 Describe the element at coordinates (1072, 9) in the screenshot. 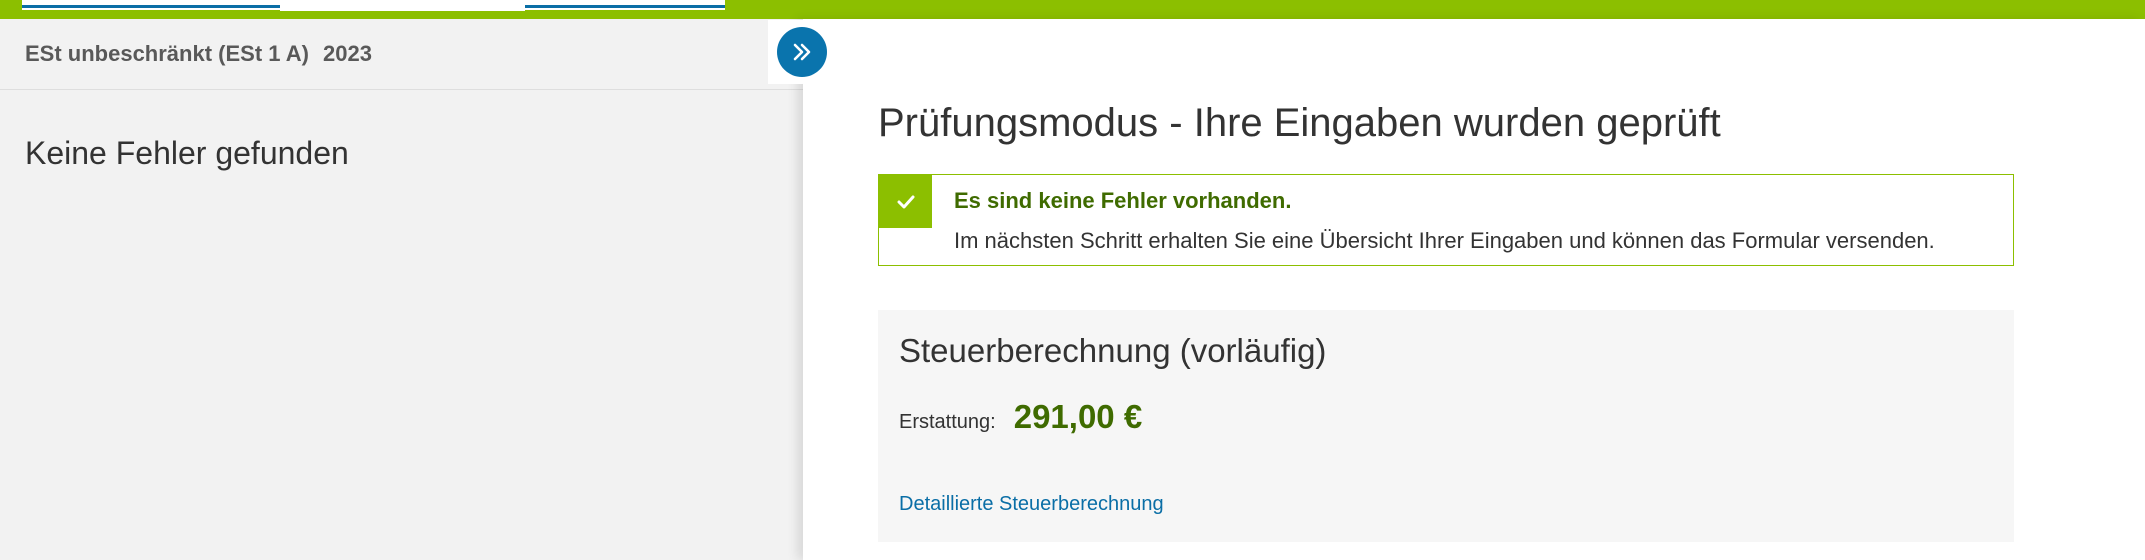

I see `top-navigation-bar` at that location.